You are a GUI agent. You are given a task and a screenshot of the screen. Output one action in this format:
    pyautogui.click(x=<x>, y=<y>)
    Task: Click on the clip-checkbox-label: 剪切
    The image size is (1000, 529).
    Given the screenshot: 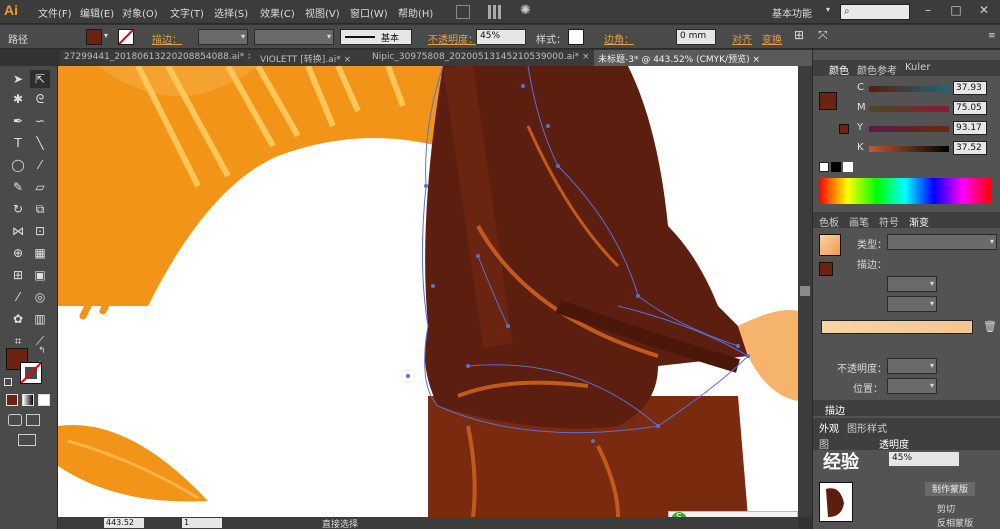 What is the action you would take?
    pyautogui.click(x=946, y=508)
    